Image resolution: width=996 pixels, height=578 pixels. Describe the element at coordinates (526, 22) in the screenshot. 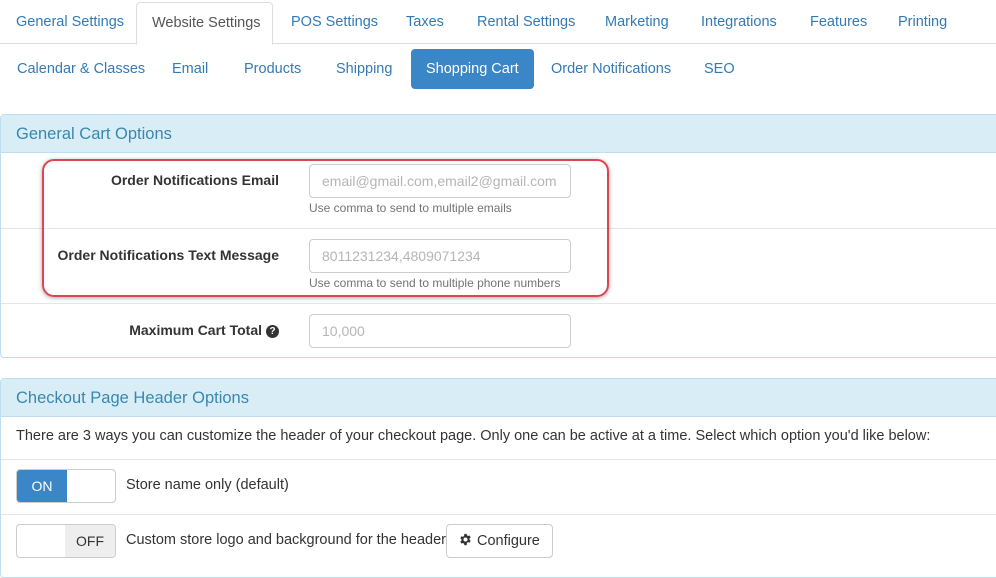

I see `tab-rental-settings: Rental Settings` at that location.